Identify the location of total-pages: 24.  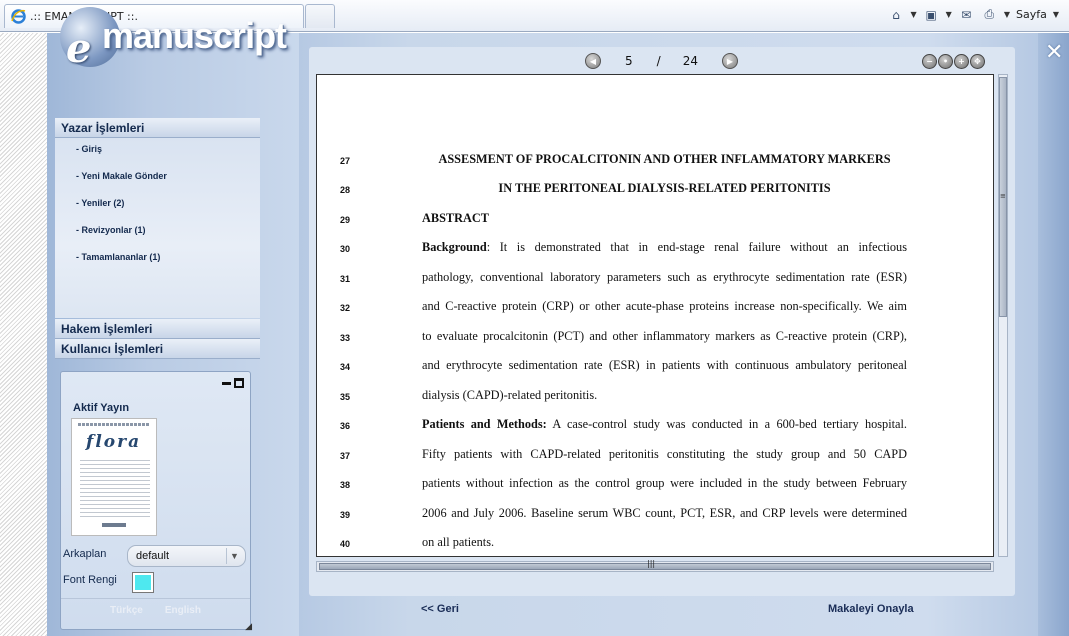
(690, 61).